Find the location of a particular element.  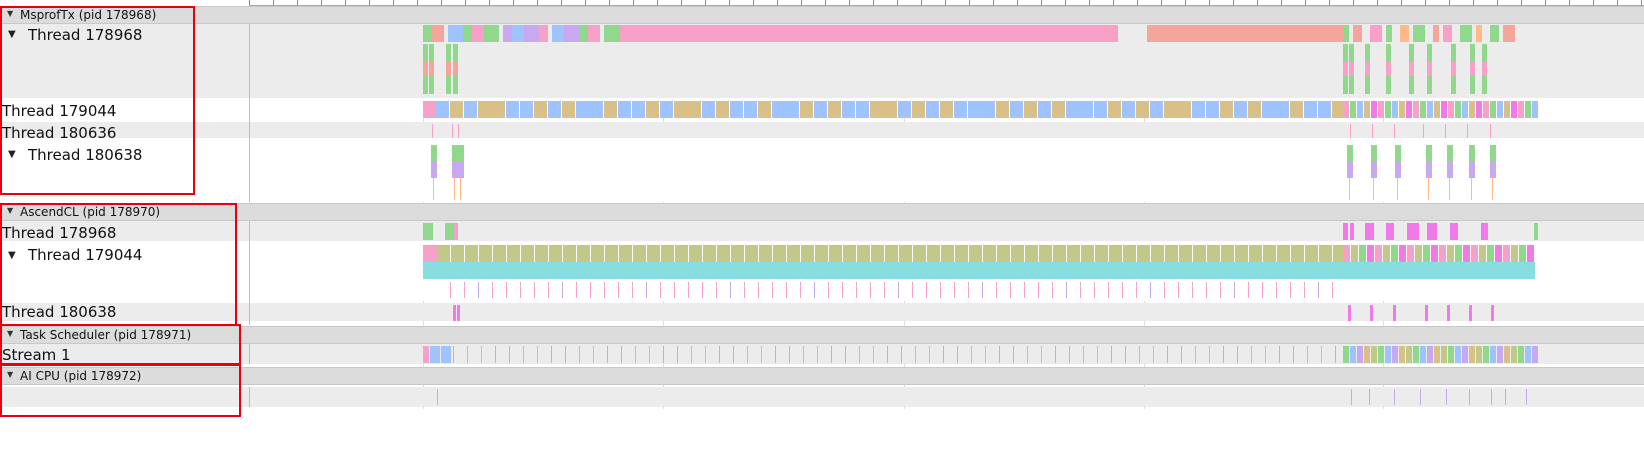

process-header-msproftx: ▼ MsprofTx (pid 178968) is located at coordinates (822, 15).